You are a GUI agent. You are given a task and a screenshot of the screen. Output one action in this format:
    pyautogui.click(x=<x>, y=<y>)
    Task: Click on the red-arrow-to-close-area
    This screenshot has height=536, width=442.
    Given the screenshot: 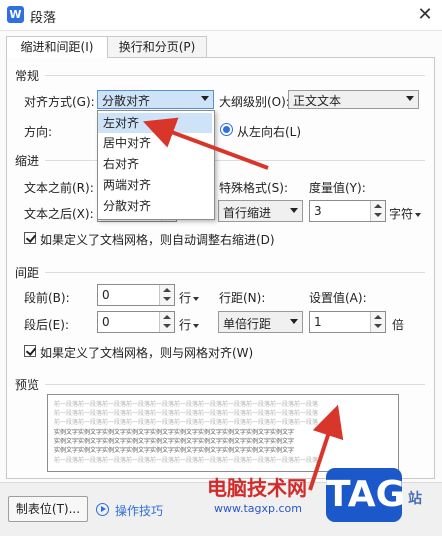 What is the action you would take?
    pyautogui.click(x=326, y=447)
    